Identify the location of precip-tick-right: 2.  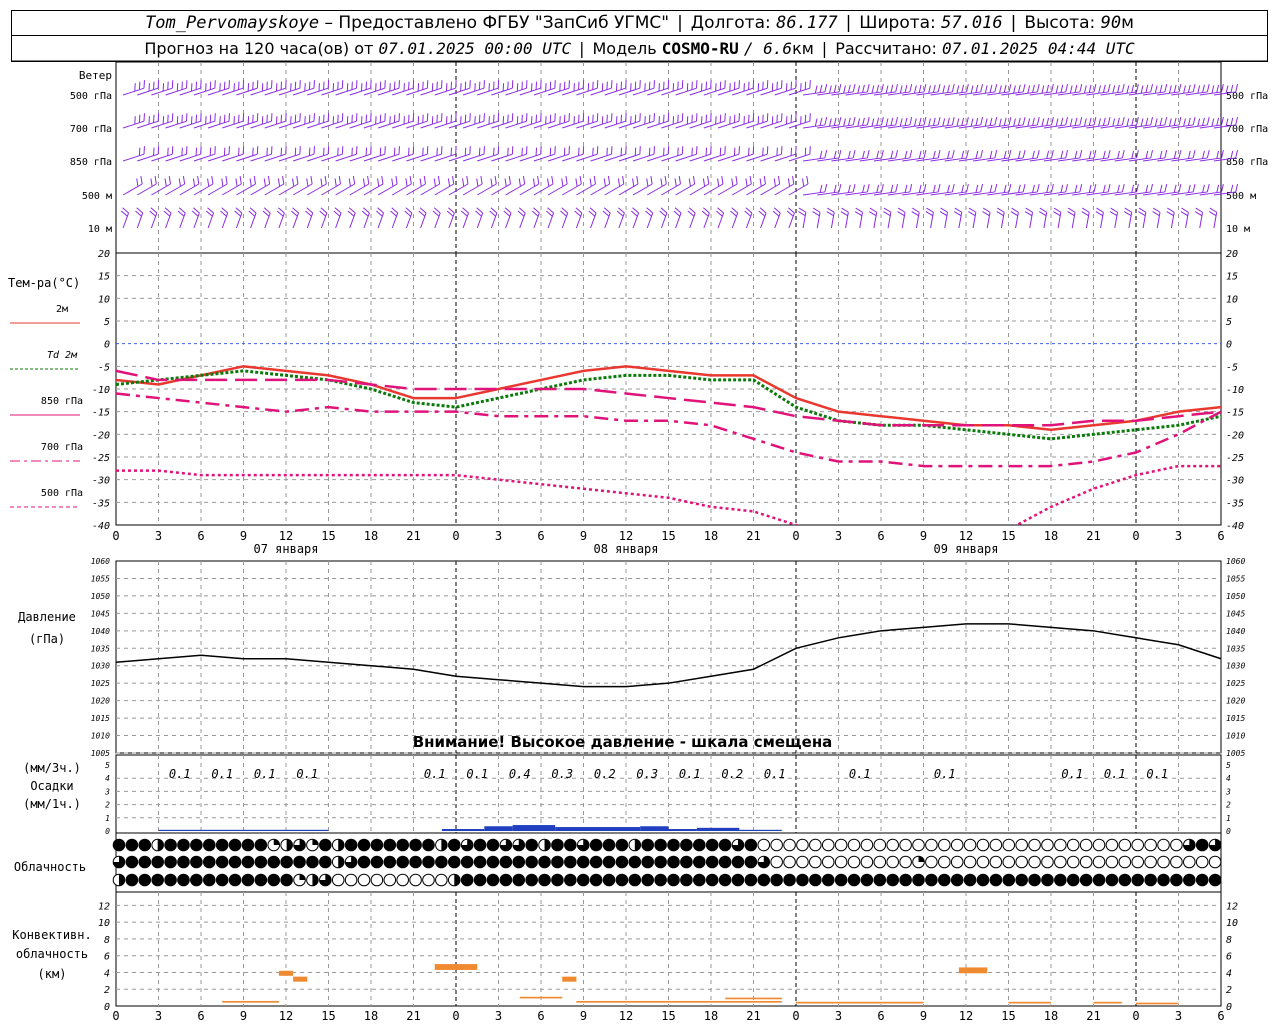
(1228, 805).